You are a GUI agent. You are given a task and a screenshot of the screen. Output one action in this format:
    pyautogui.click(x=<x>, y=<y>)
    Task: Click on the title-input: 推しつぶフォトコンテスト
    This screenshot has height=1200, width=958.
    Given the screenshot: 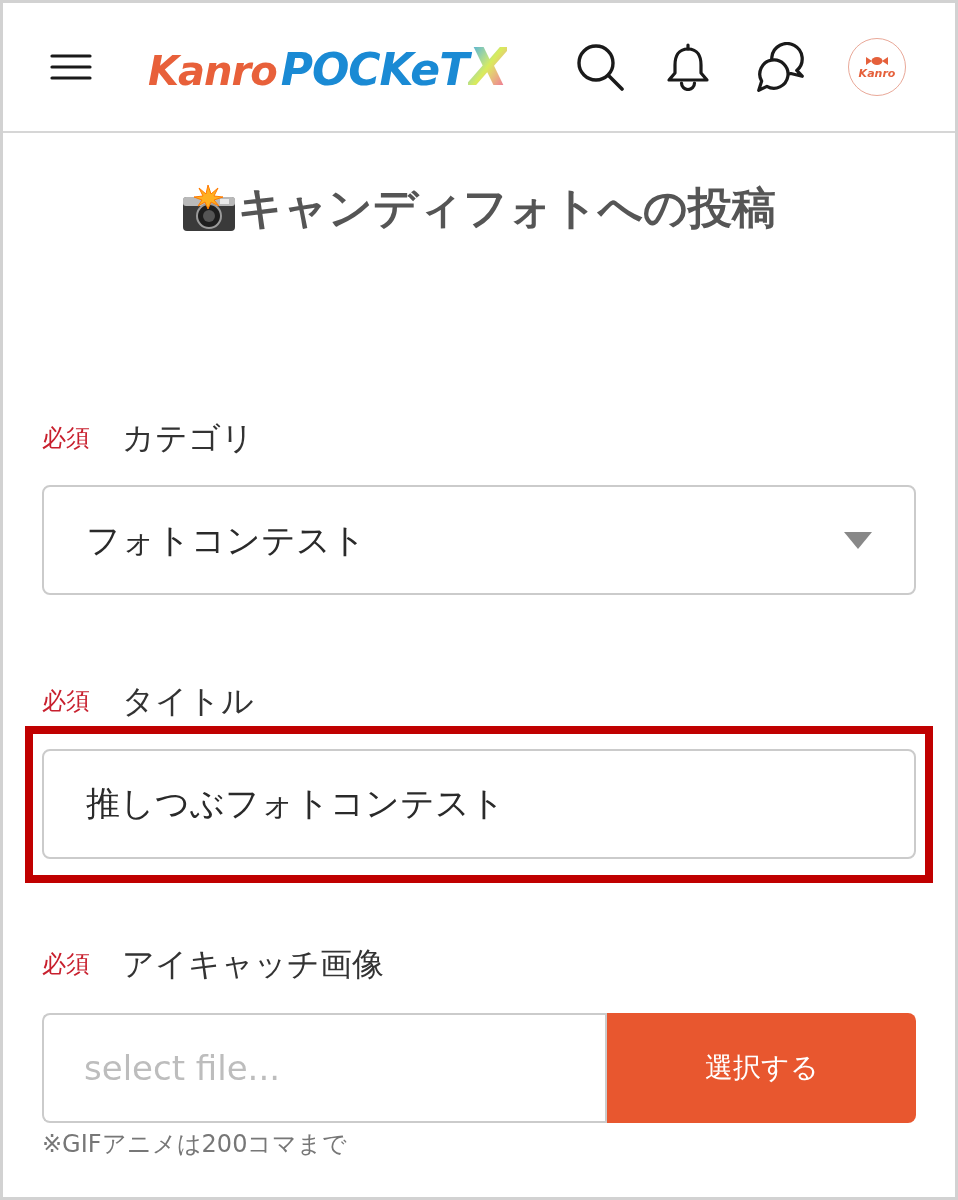 What is the action you would take?
    pyautogui.click(x=479, y=804)
    